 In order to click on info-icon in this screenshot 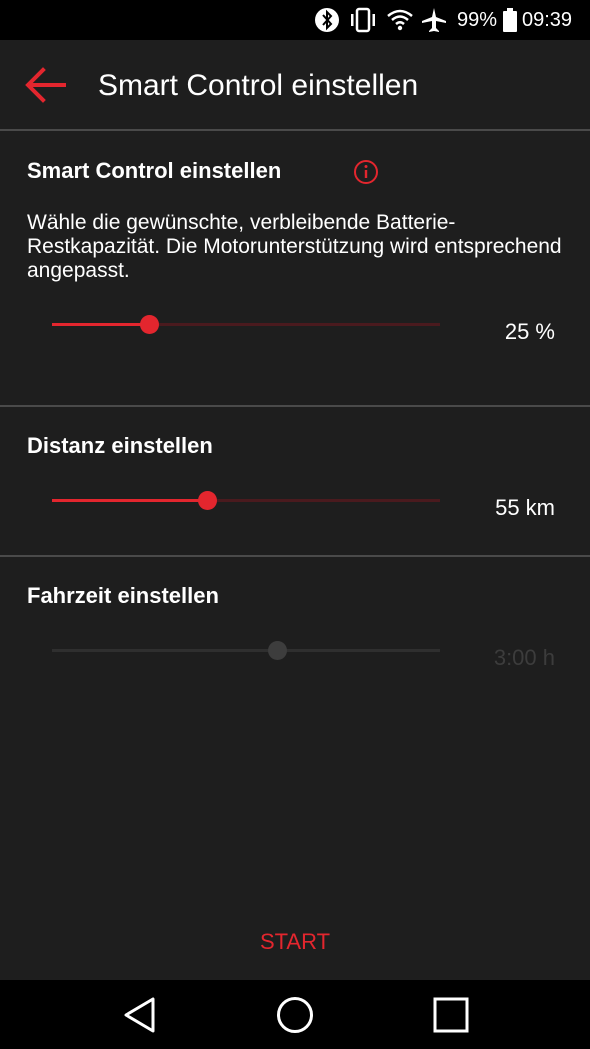, I will do `click(366, 172)`.